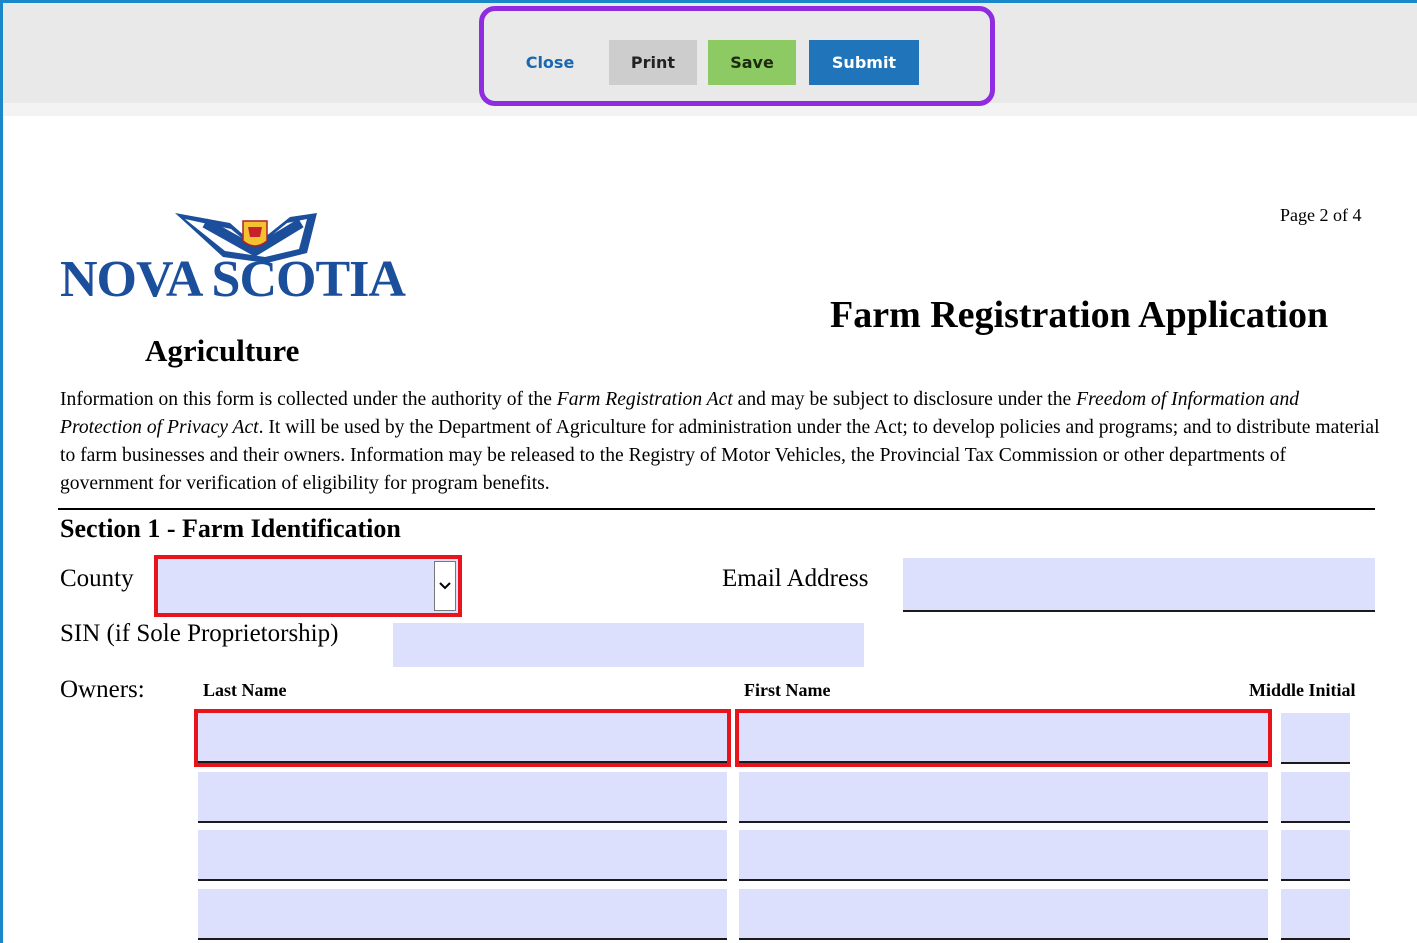 This screenshot has width=1417, height=943. Describe the element at coordinates (233, 279) in the screenshot. I see `logo-text: NOVA SCOTIA` at that location.